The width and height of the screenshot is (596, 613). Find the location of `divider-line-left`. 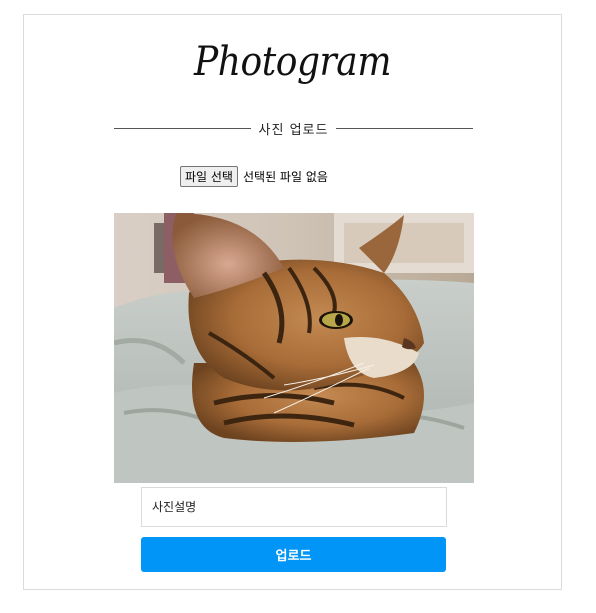

divider-line-left is located at coordinates (182, 128).